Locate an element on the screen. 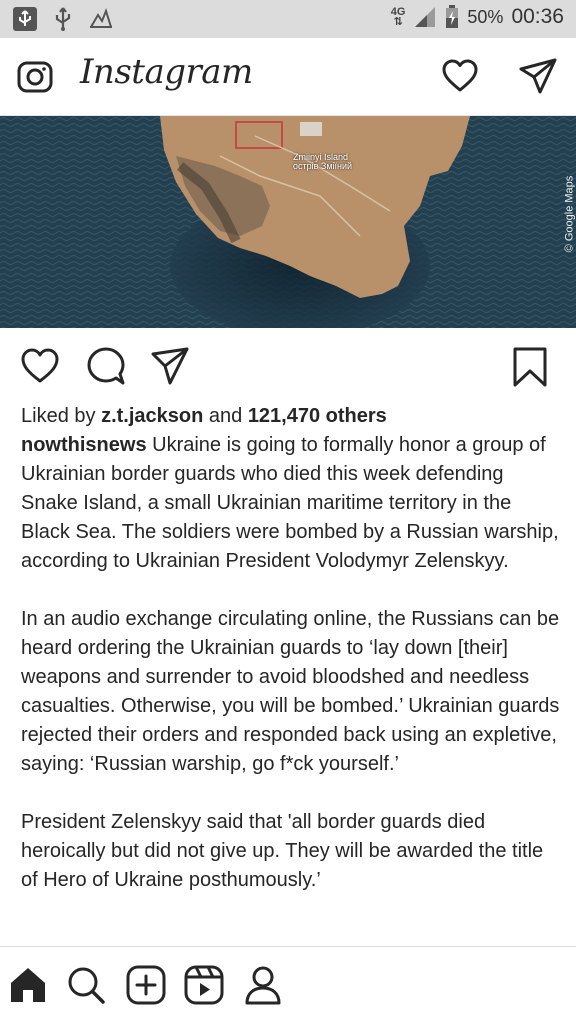 This screenshot has width=576, height=1024. liked-by-and: and is located at coordinates (225, 416).